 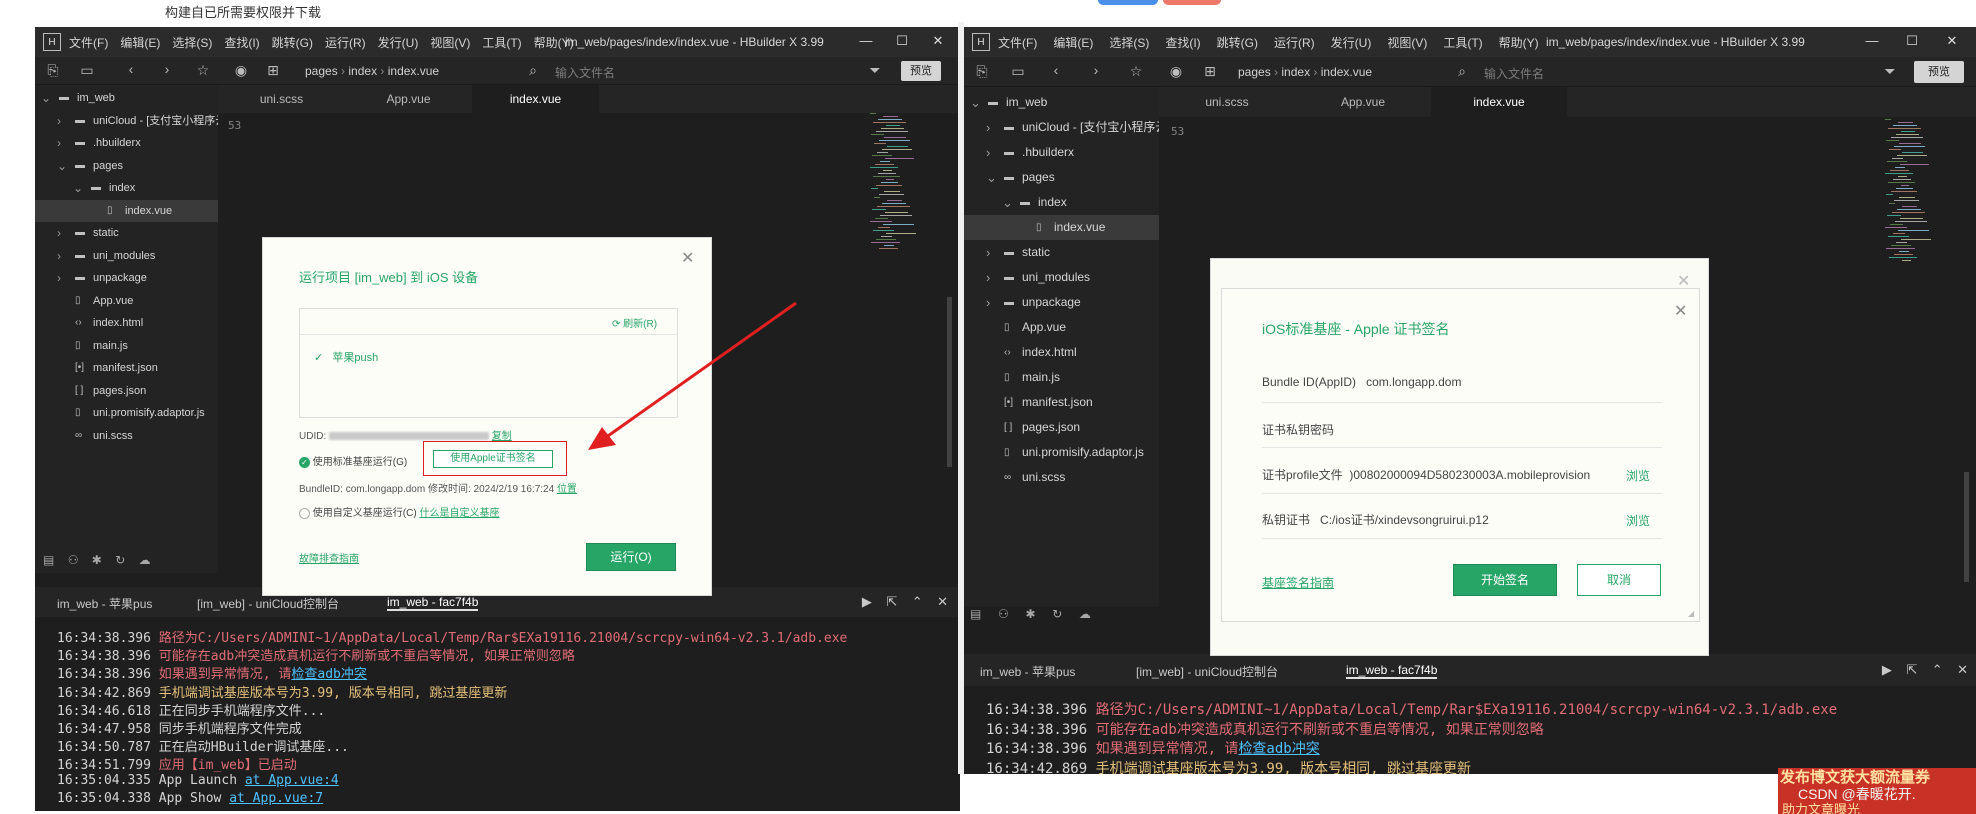 What do you see at coordinates (53, 70) in the screenshot?
I see `new-file-icon: ⎘` at bounding box center [53, 70].